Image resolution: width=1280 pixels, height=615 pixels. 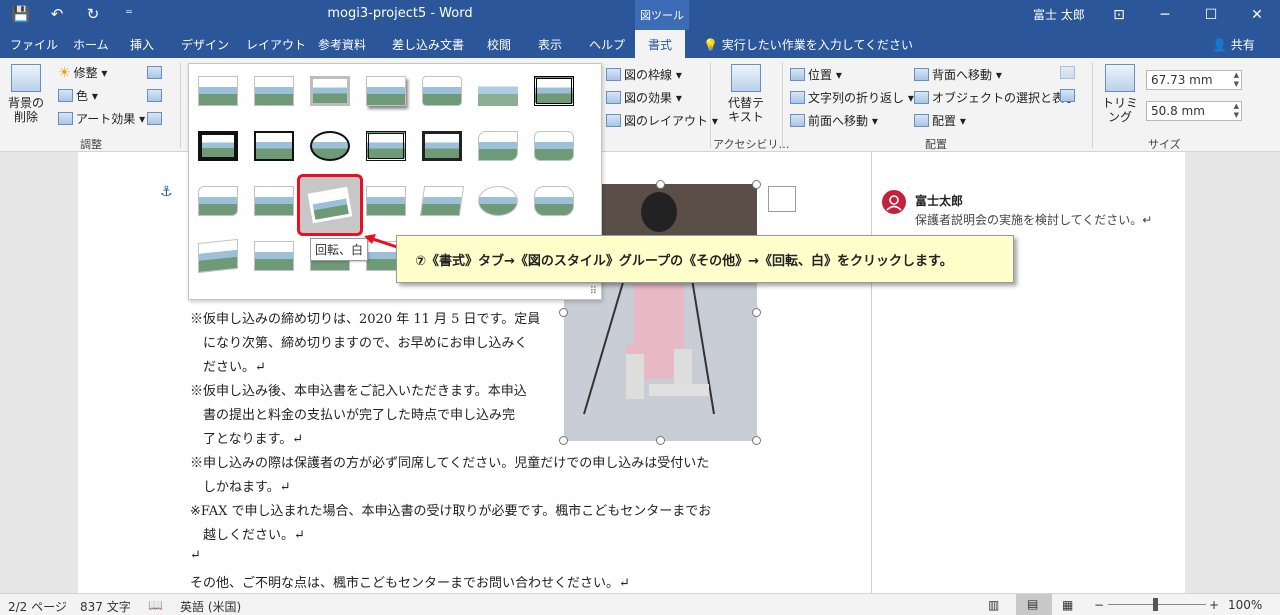 I want to click on position-button: 位置 ▾, so click(x=816, y=74).